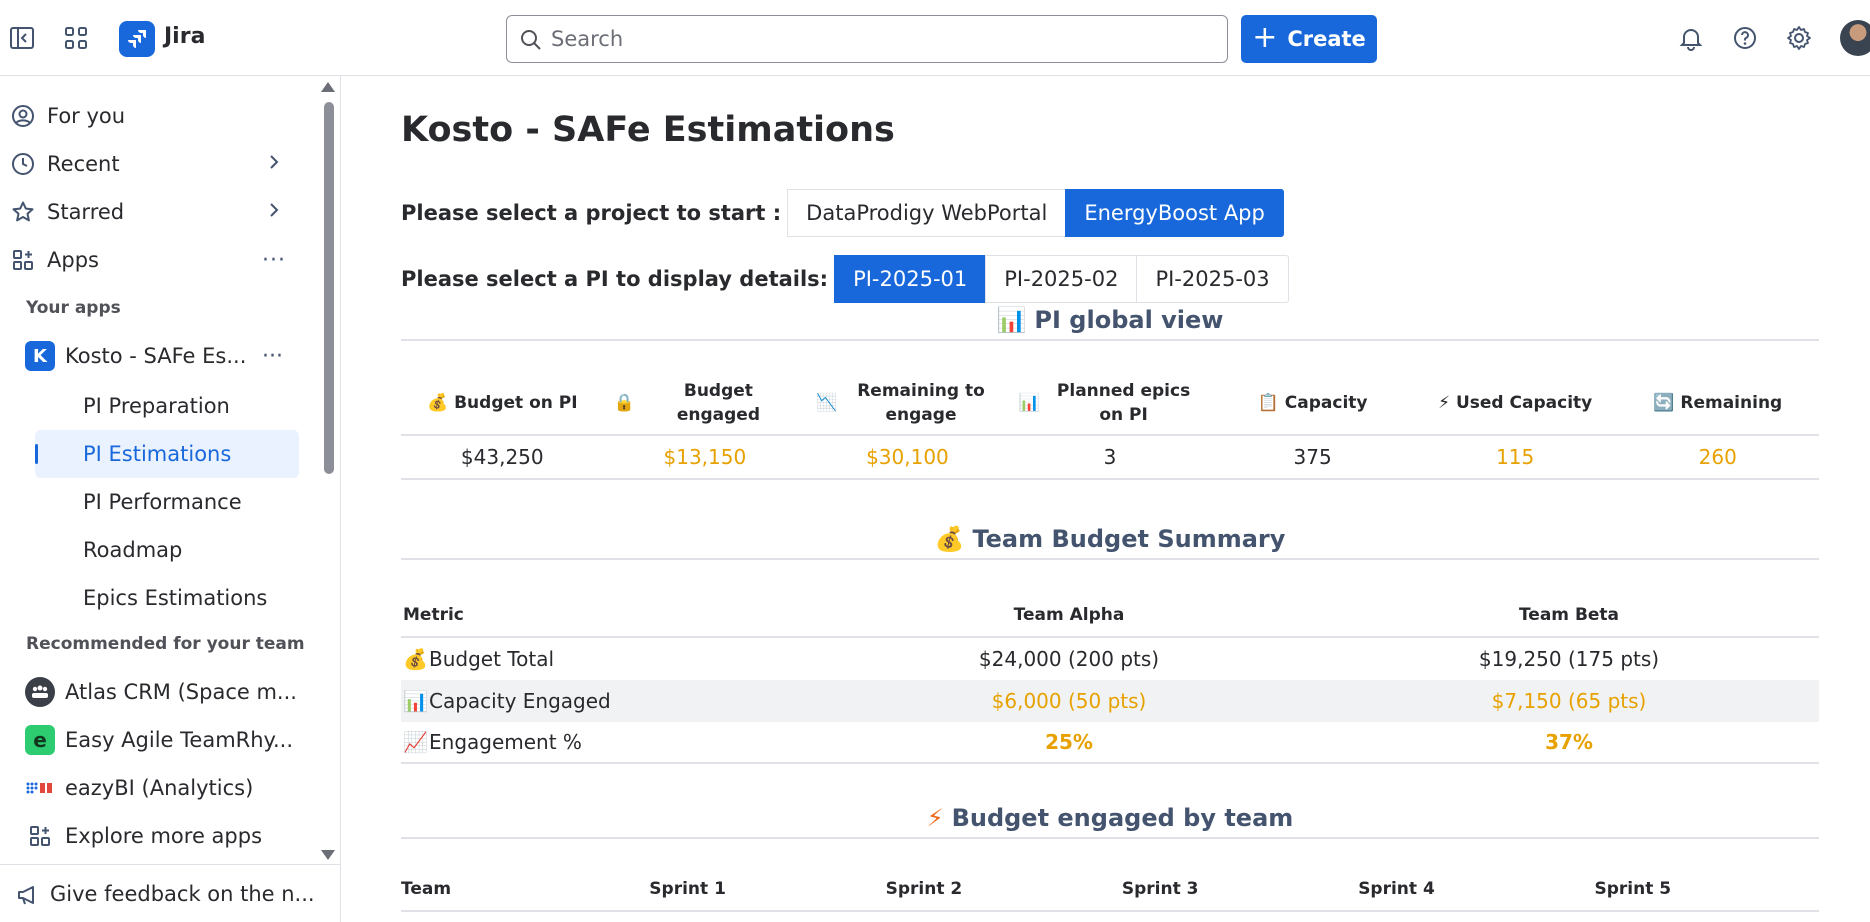  What do you see at coordinates (155, 164) in the screenshot?
I see `sidebar-item-recent: Recent` at bounding box center [155, 164].